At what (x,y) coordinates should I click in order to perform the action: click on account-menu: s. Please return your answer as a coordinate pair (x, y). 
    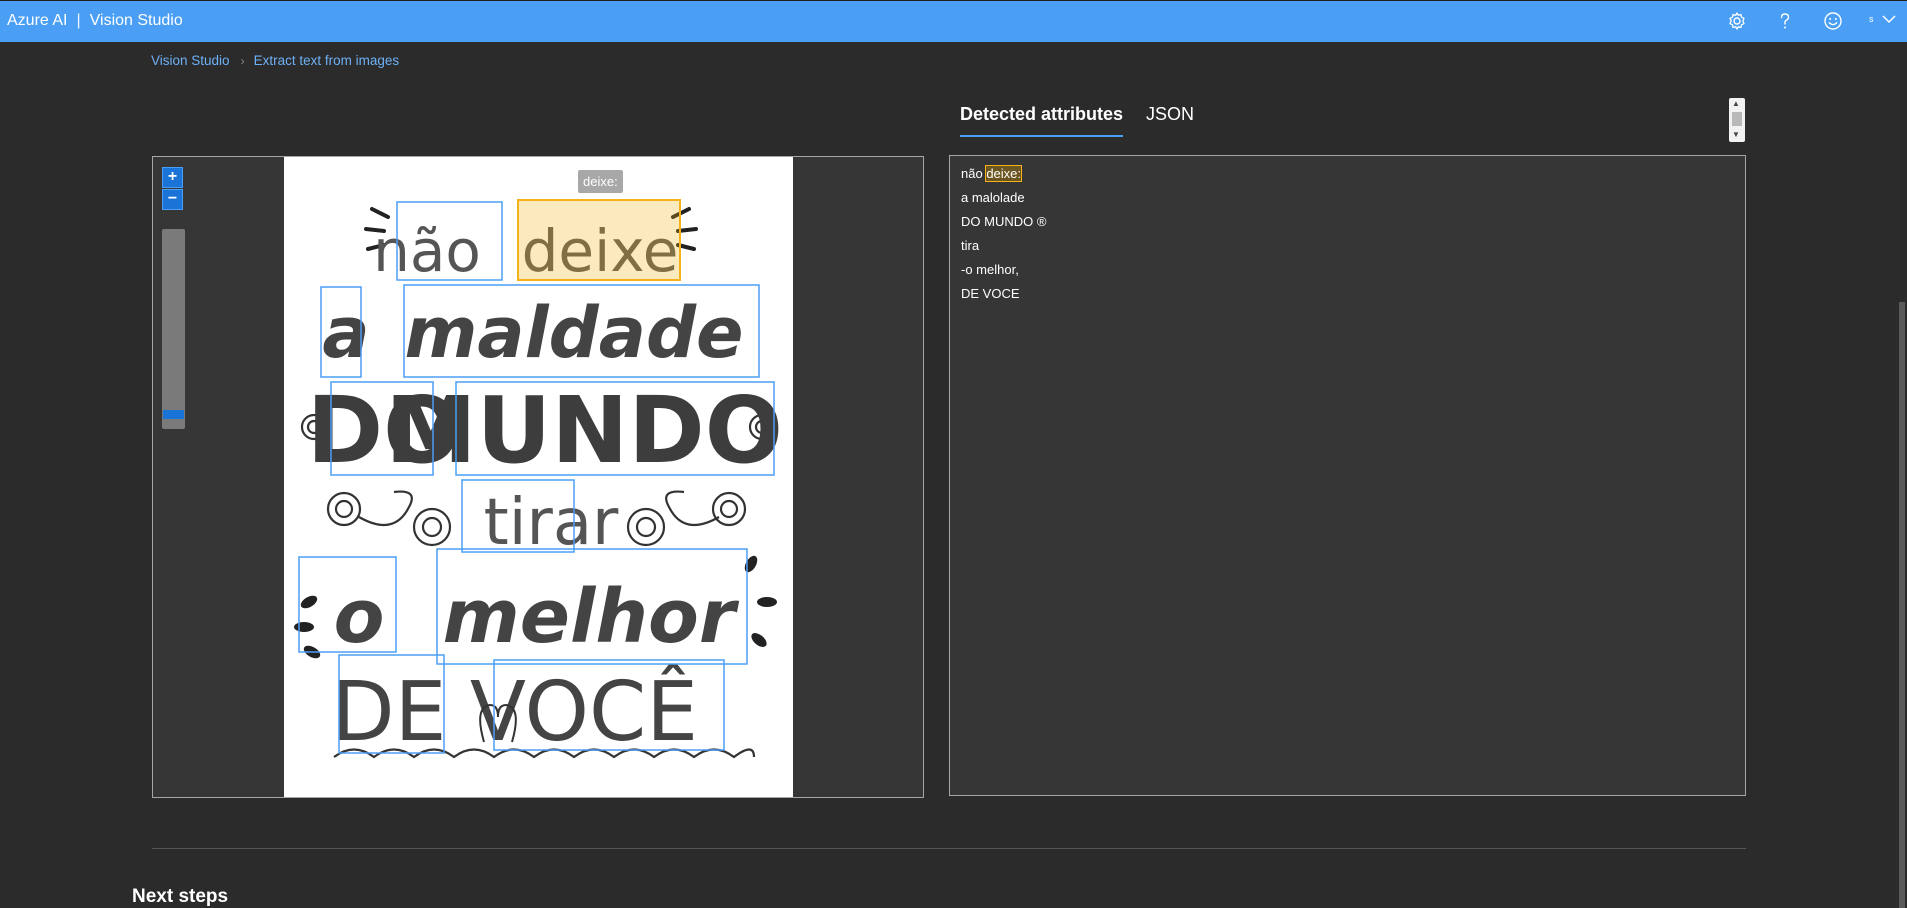
    Looking at the image, I should click on (1882, 19).